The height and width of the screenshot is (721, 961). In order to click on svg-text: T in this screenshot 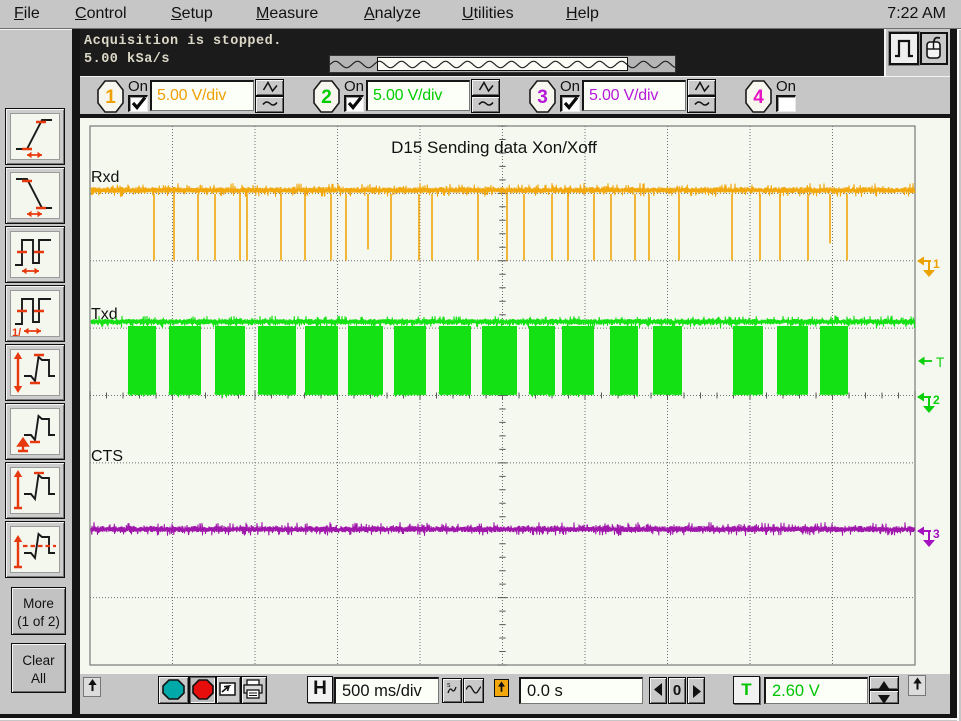, I will do `click(940, 362)`.